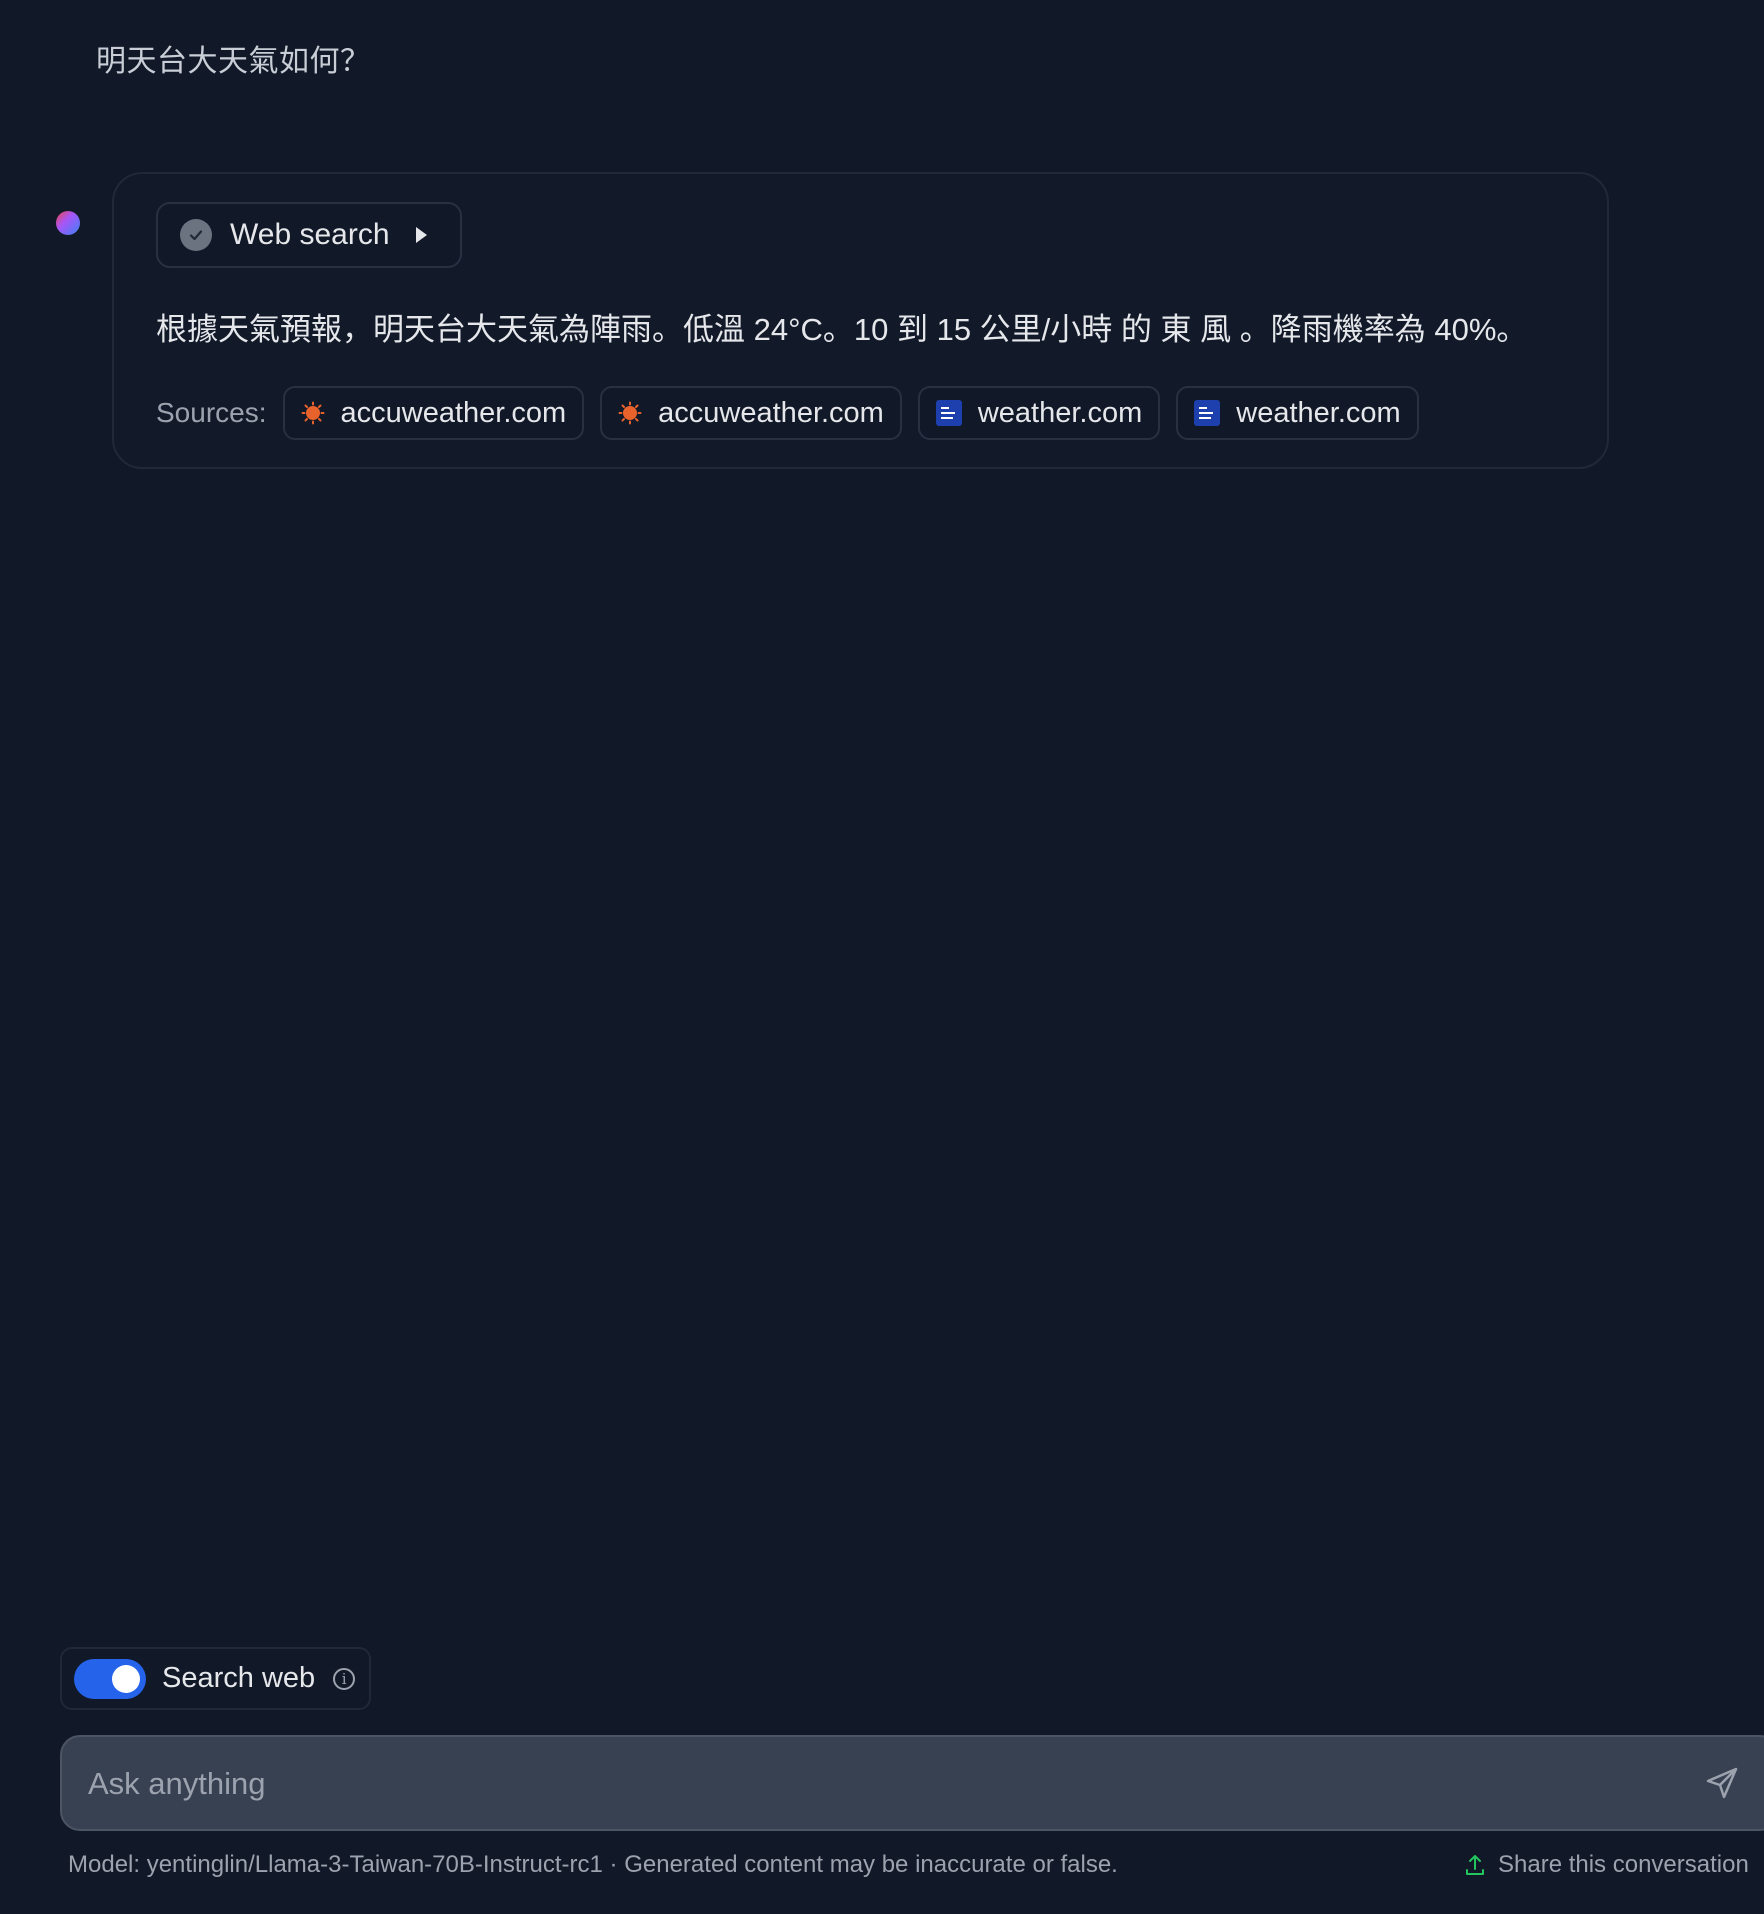 This screenshot has height=1914, width=1764. What do you see at coordinates (110, 1678) in the screenshot?
I see `search-web-toggle` at bounding box center [110, 1678].